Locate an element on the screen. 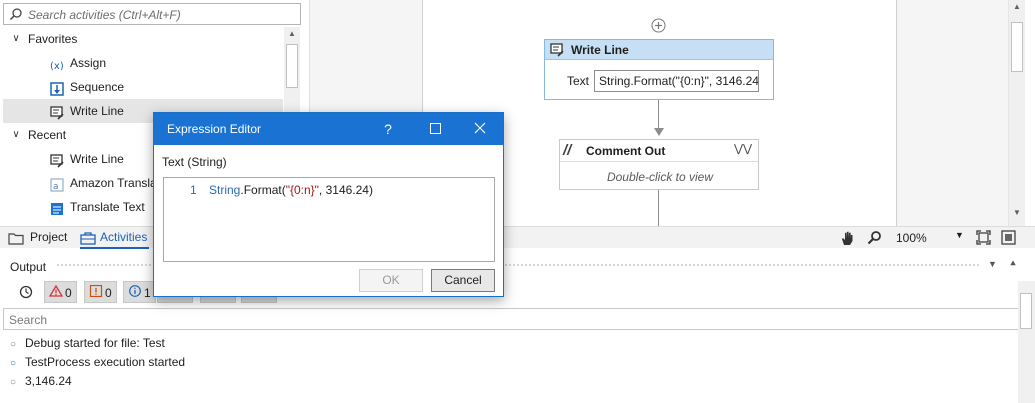 Image resolution: width=1035 pixels, height=403 pixels. dialog-titlebar: Expression Editor ? is located at coordinates (328, 129).